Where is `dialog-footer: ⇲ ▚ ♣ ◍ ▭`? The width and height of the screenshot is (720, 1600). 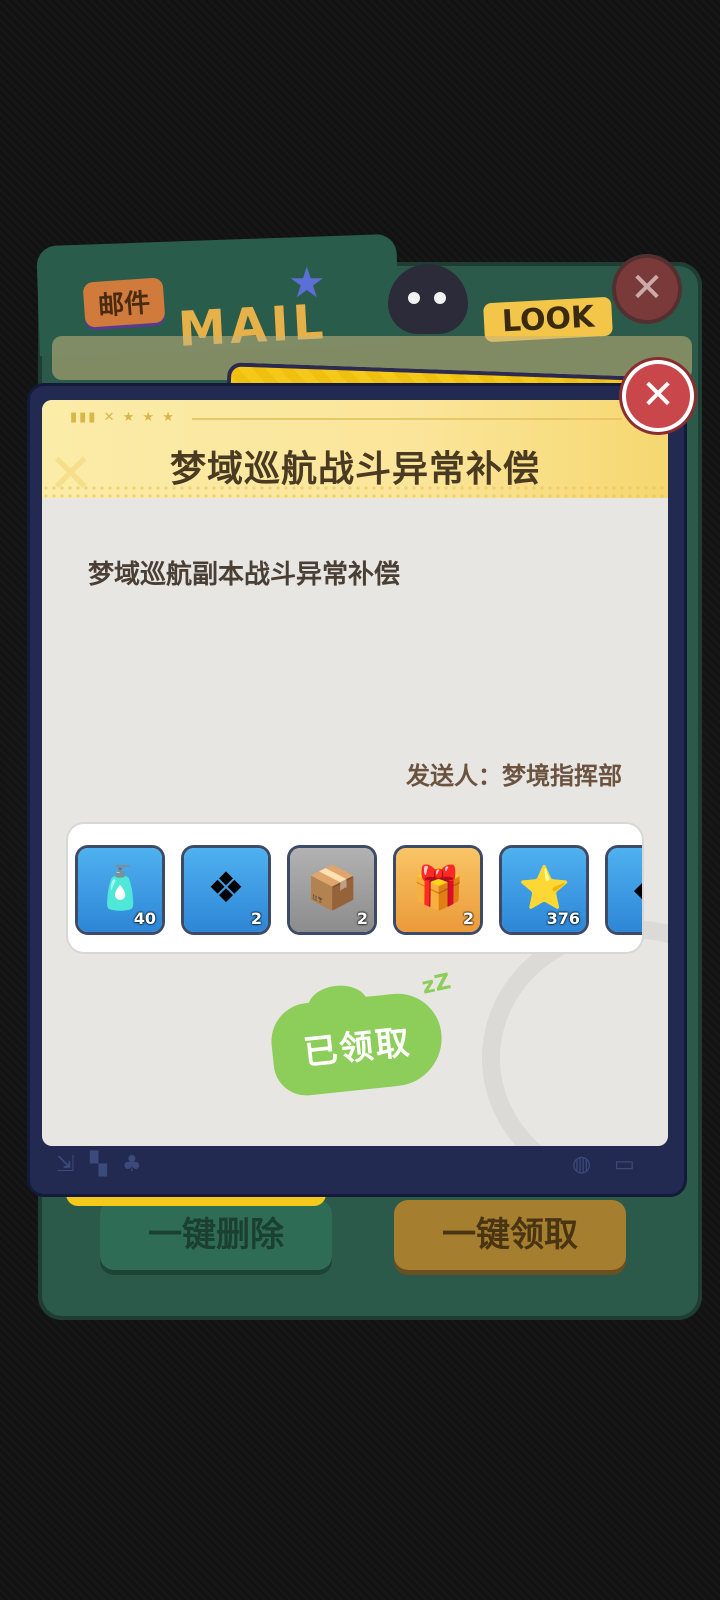 dialog-footer: ⇲ ▚ ♣ ◍ ▭ is located at coordinates (355, 1166).